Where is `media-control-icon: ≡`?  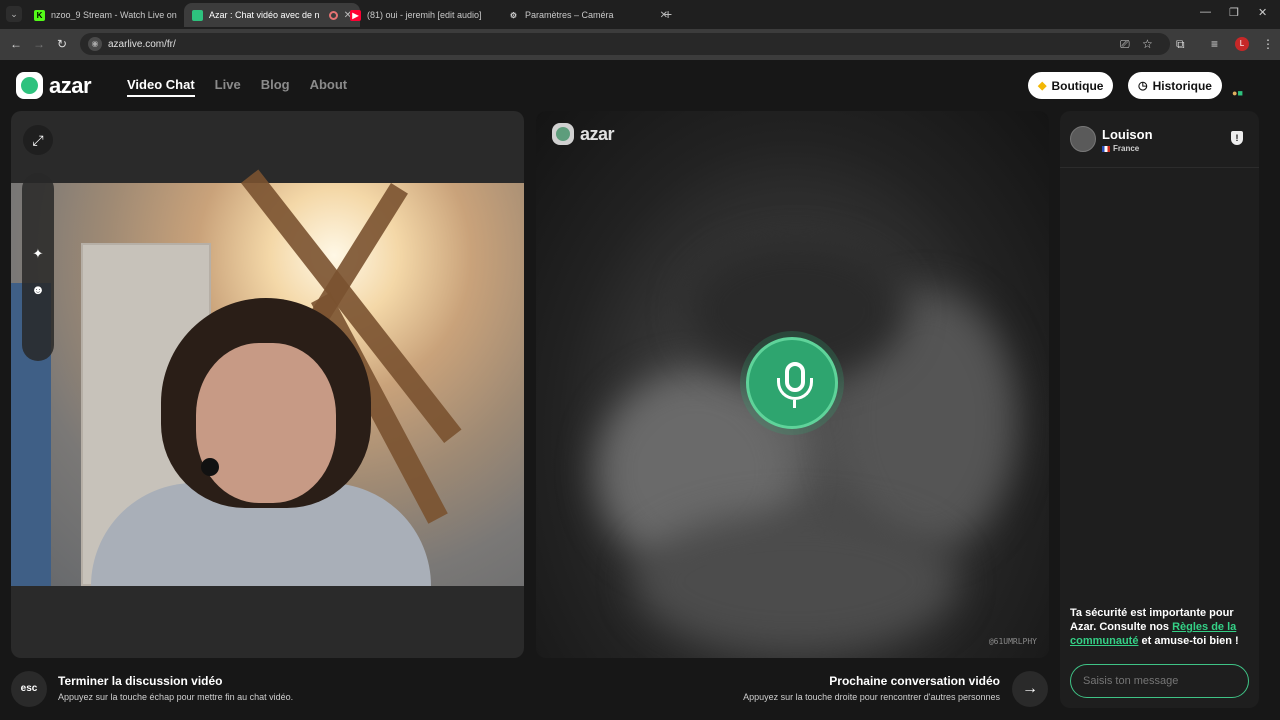
media-control-icon: ≡ is located at coordinates (1214, 44).